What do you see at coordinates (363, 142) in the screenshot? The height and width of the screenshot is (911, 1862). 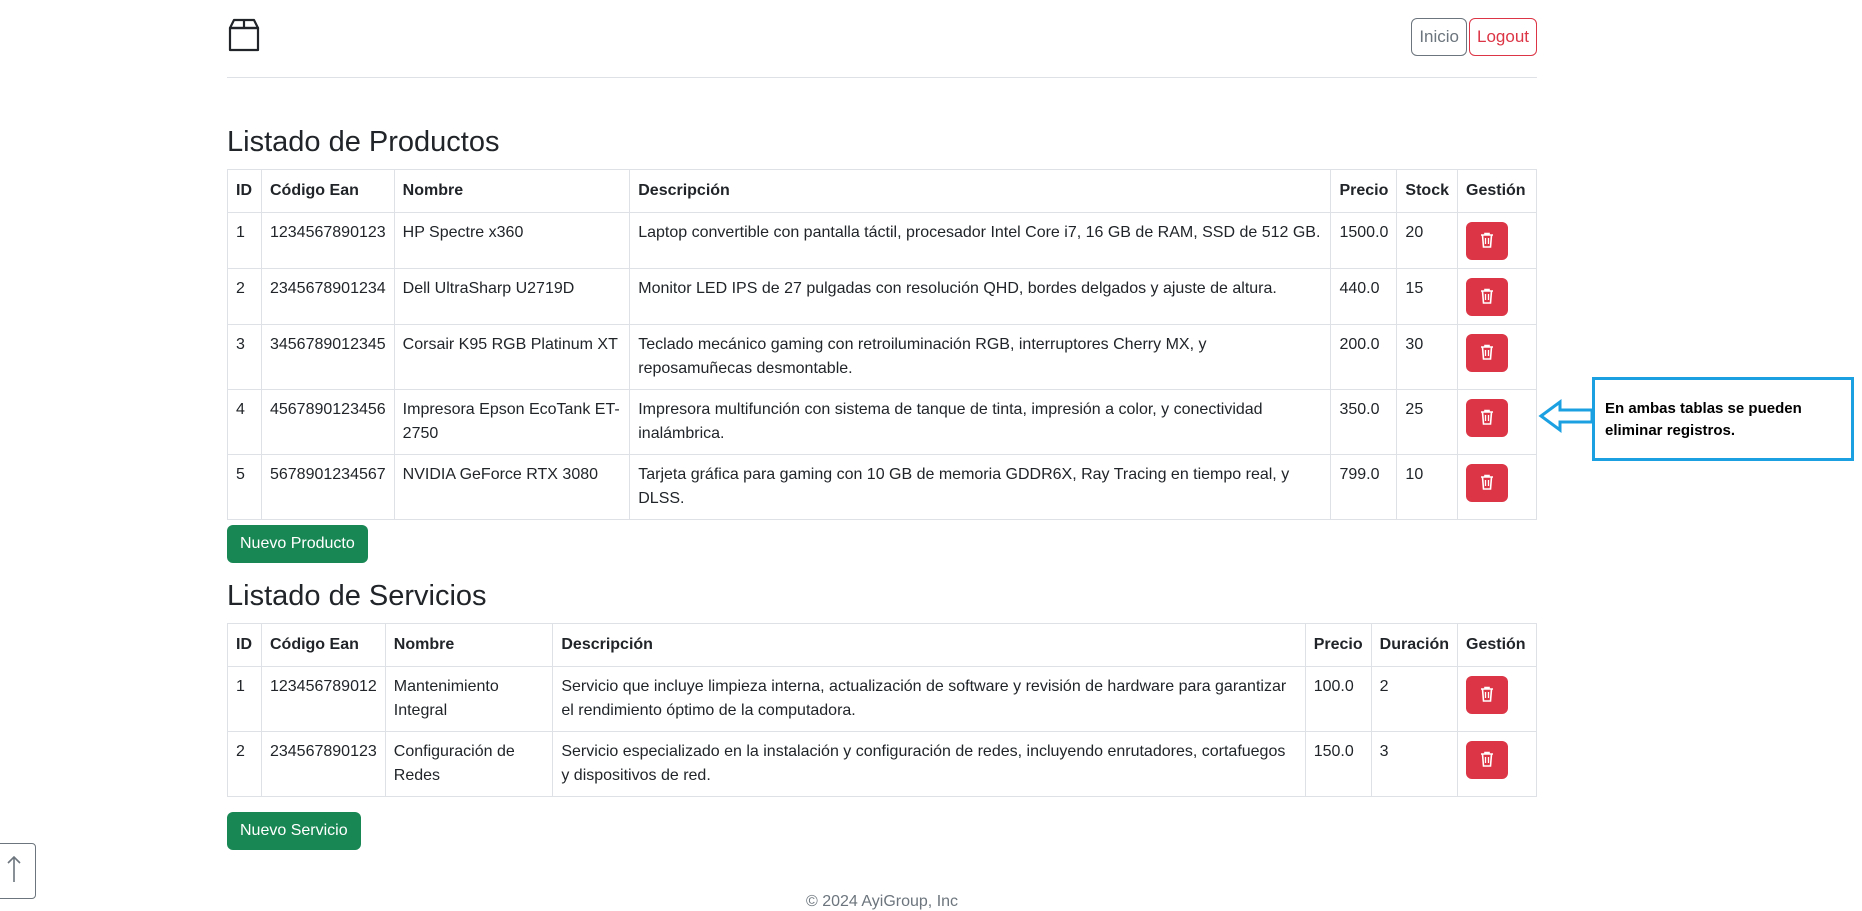 I see `products-title: Listado de Productos` at bounding box center [363, 142].